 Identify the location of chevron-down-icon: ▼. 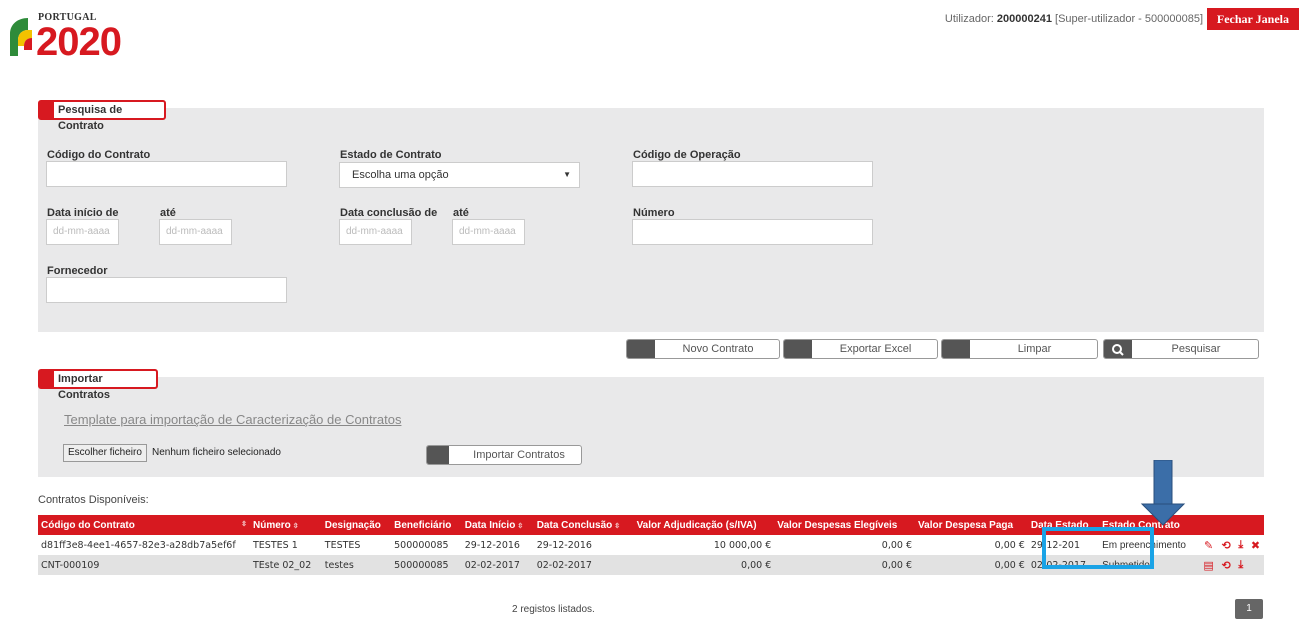
(567, 174).